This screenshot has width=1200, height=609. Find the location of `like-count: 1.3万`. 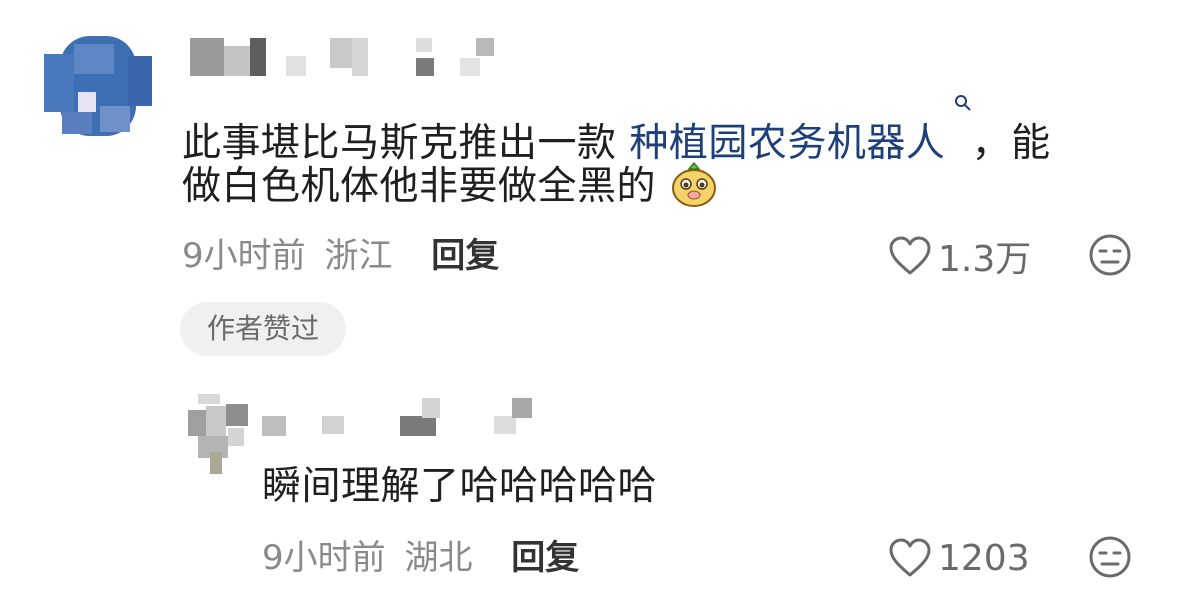

like-count: 1.3万 is located at coordinates (985, 259).